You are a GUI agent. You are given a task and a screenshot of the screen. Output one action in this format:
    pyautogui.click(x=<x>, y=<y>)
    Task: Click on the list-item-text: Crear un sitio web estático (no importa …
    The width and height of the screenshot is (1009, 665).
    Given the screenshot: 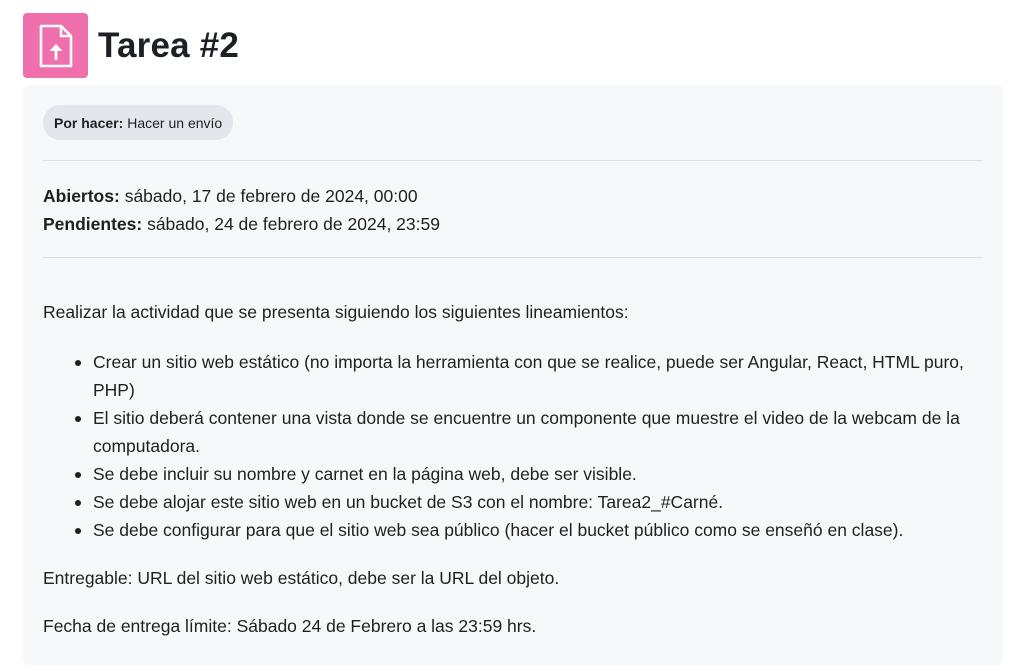 What is the action you would take?
    pyautogui.click(x=528, y=376)
    